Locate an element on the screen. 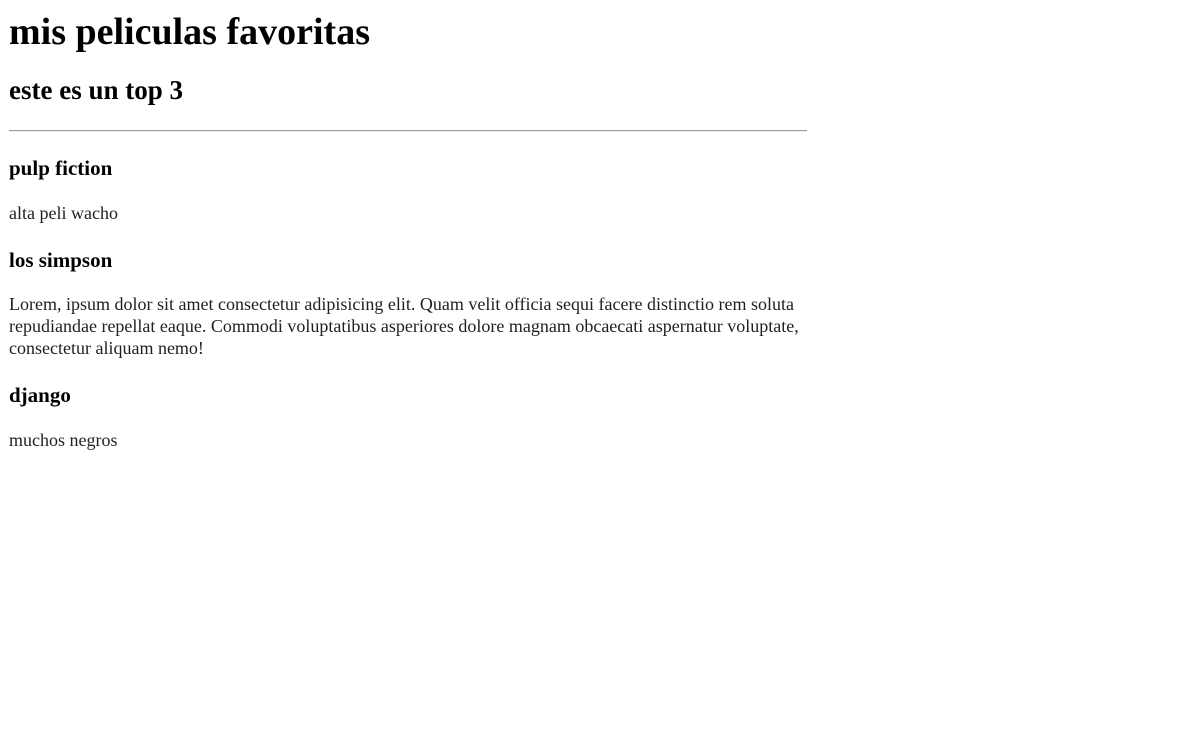 The width and height of the screenshot is (1201, 748). divider is located at coordinates (408, 131).